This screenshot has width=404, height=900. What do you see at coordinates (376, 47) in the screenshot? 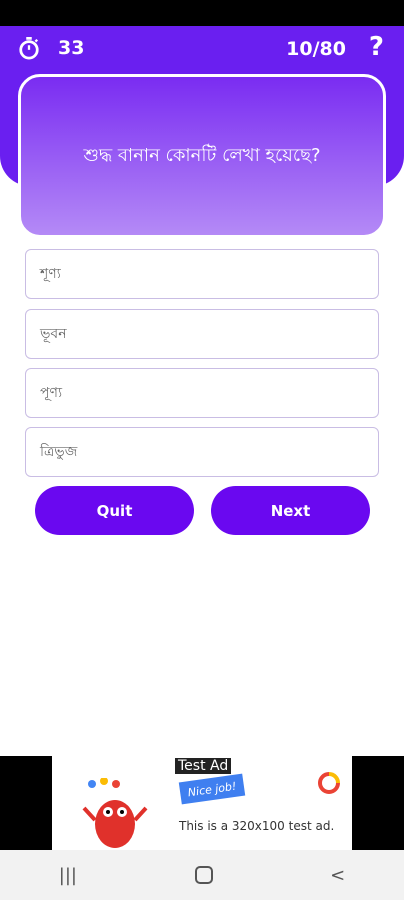
I see `help-icon: ?` at bounding box center [376, 47].